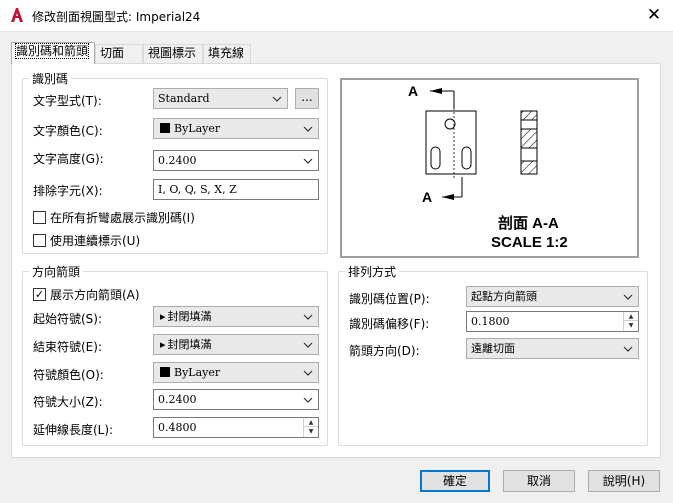 The image size is (673, 503). I want to click on tab-view-label: 視圖標示, so click(173, 53).